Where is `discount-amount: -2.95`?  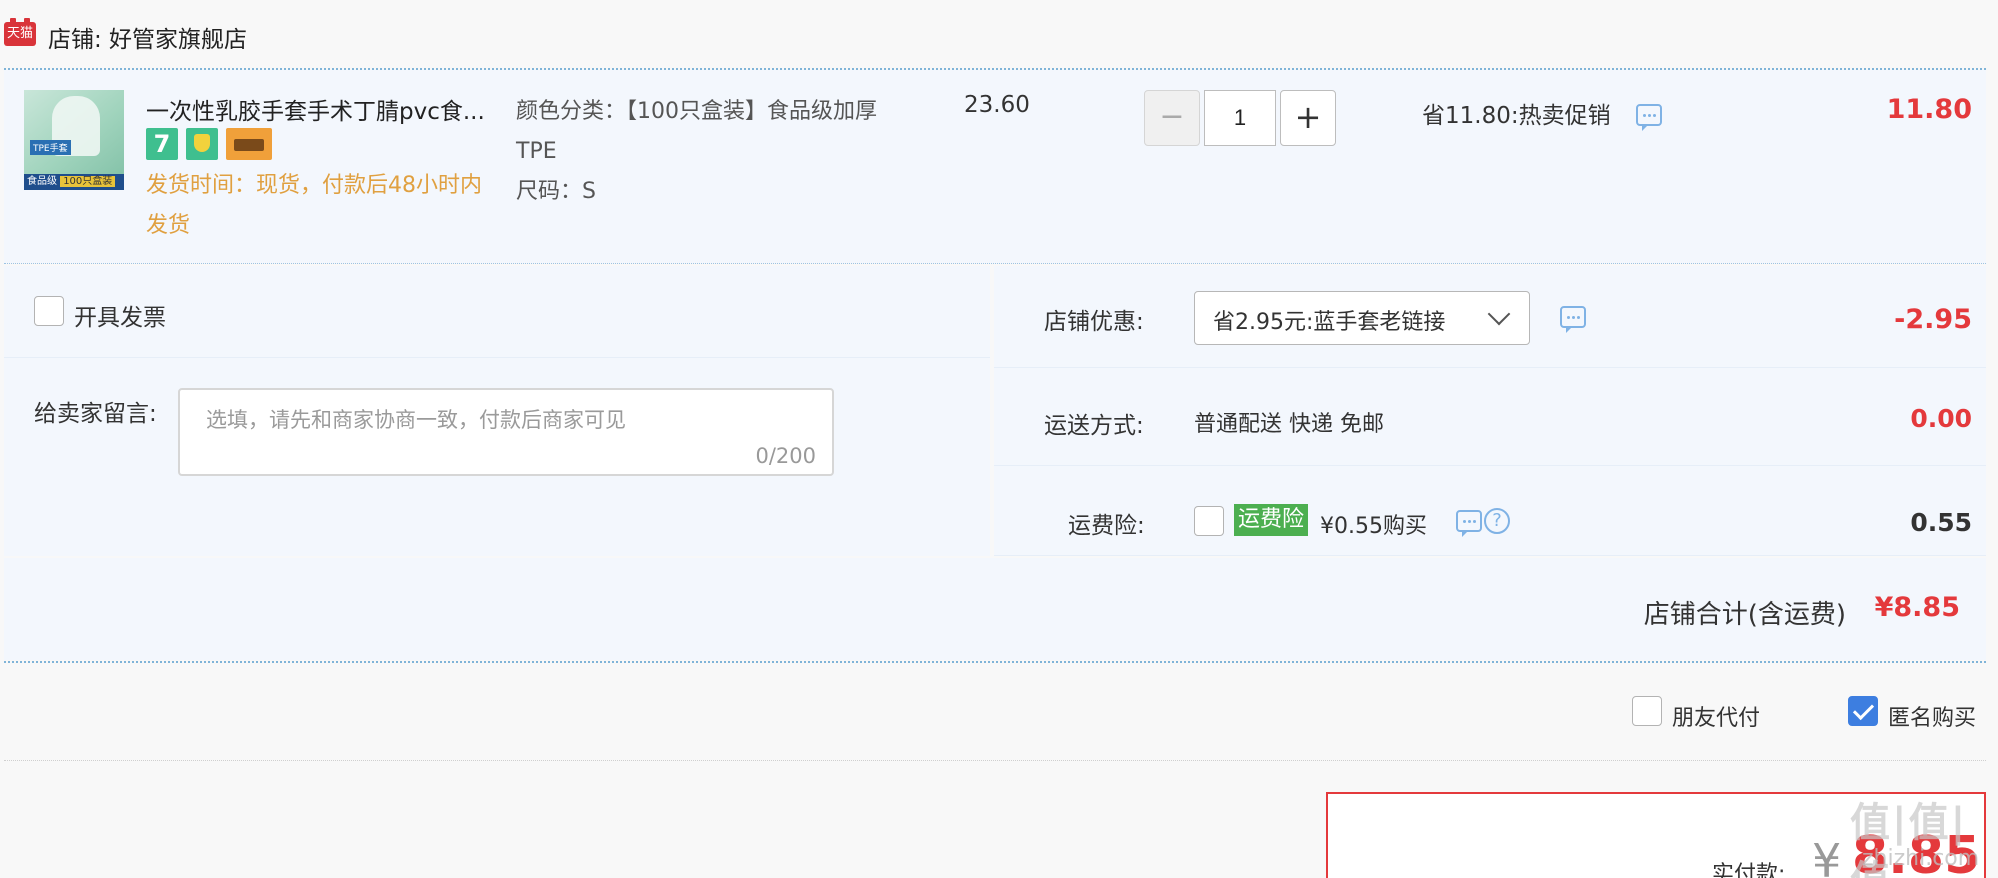 discount-amount: -2.95 is located at coordinates (1933, 319).